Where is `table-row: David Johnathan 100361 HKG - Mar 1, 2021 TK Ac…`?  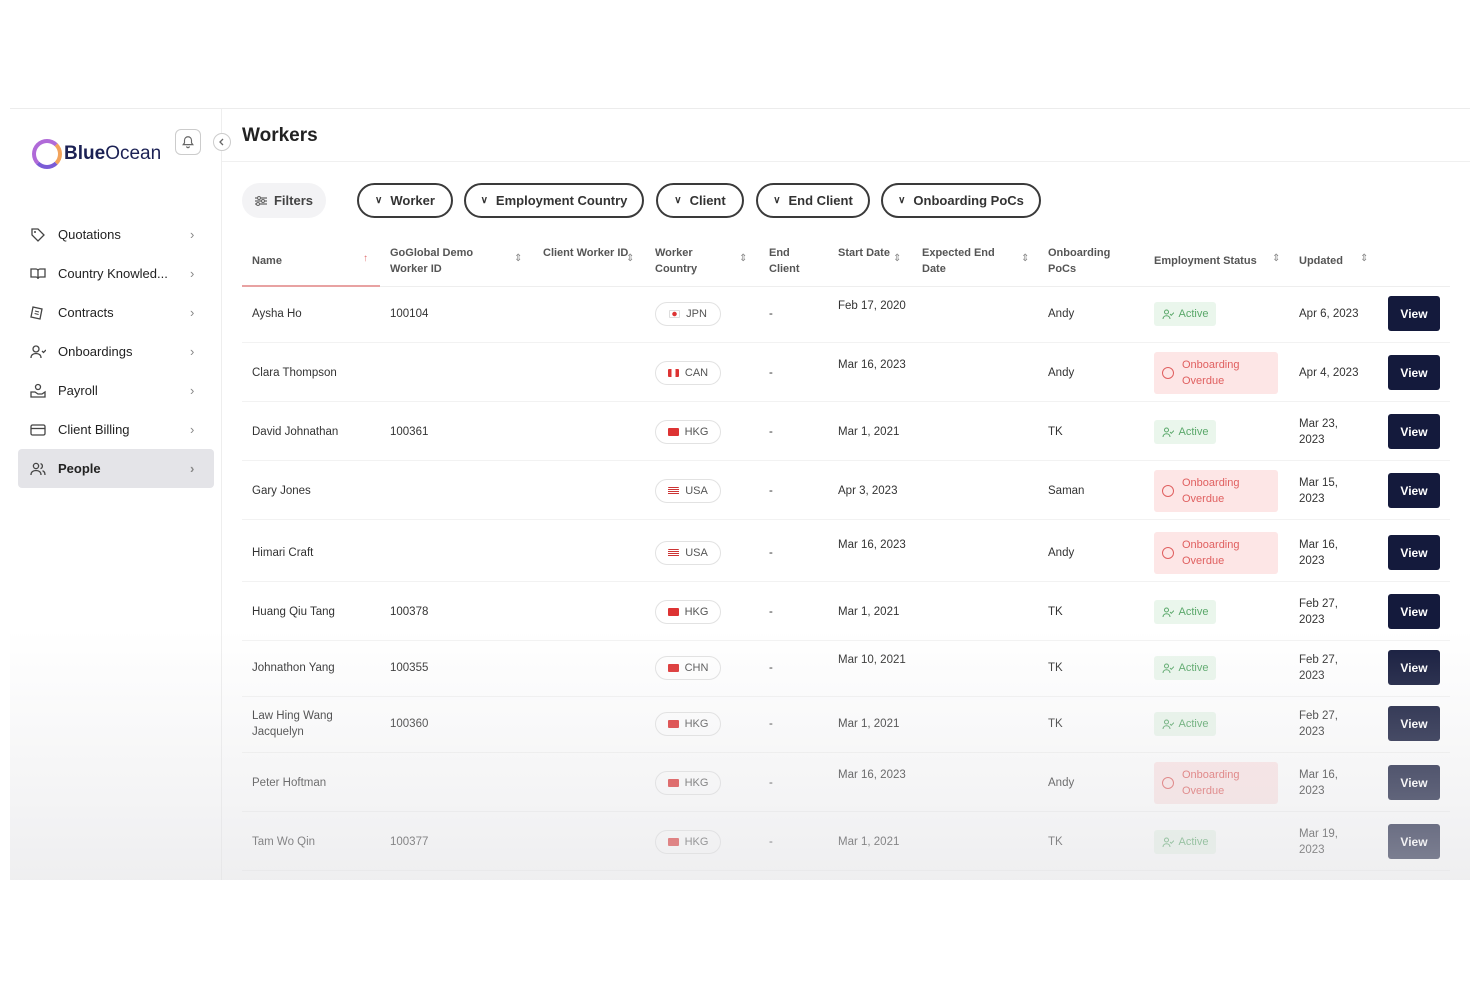
table-row: David Johnathan 100361 HKG - Mar 1, 2021 TK Ac… is located at coordinates (846, 432).